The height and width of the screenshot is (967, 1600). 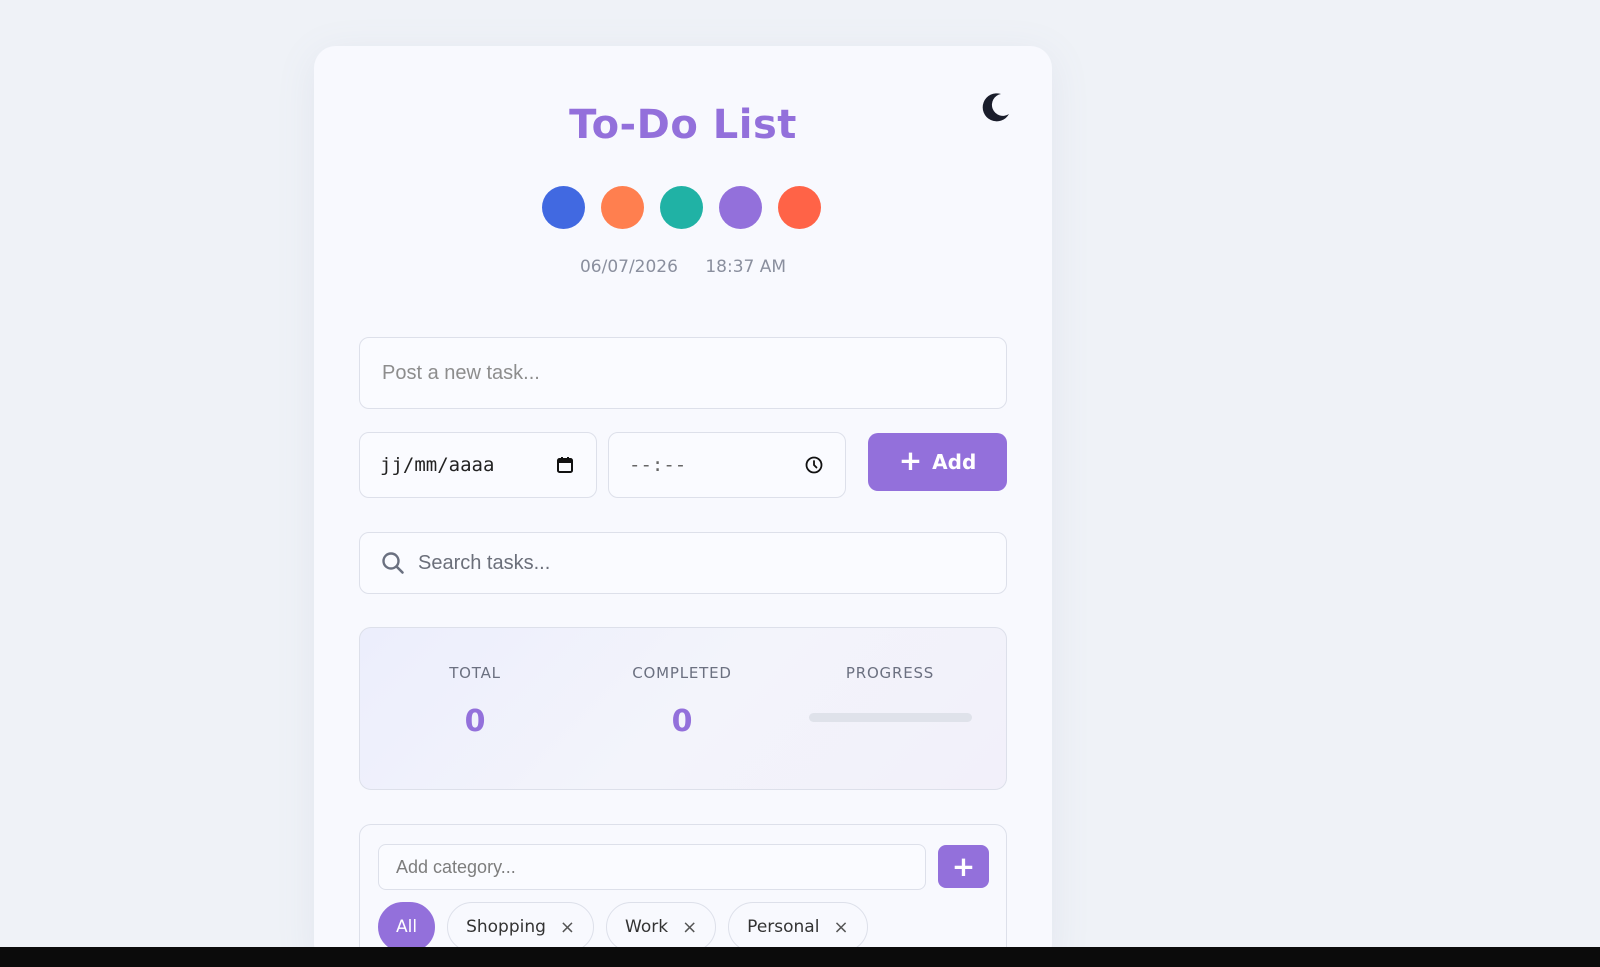 What do you see at coordinates (954, 462) in the screenshot?
I see `add-task-label: Add` at bounding box center [954, 462].